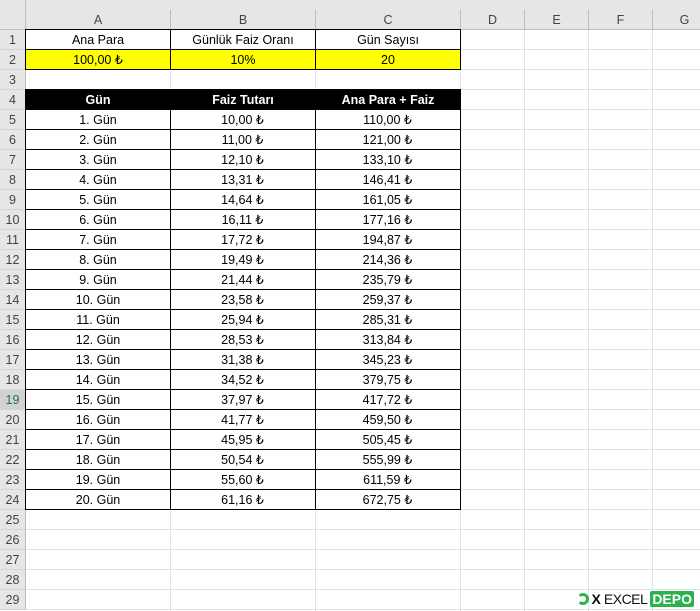  I want to click on table-cell: 133,10 ₺, so click(388, 160).